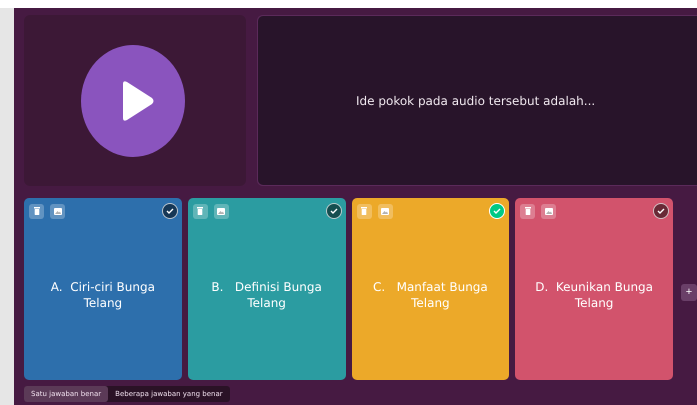 This screenshot has width=697, height=405. Describe the element at coordinates (266, 295) in the screenshot. I see `answer-text: B. Definisi Bunga Telang` at that location.